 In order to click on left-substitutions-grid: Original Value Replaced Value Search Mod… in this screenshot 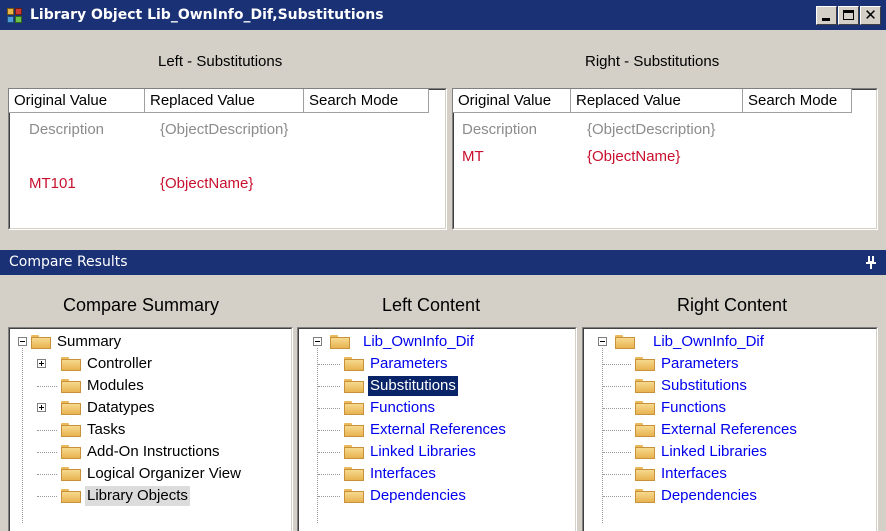, I will do `click(227, 159)`.